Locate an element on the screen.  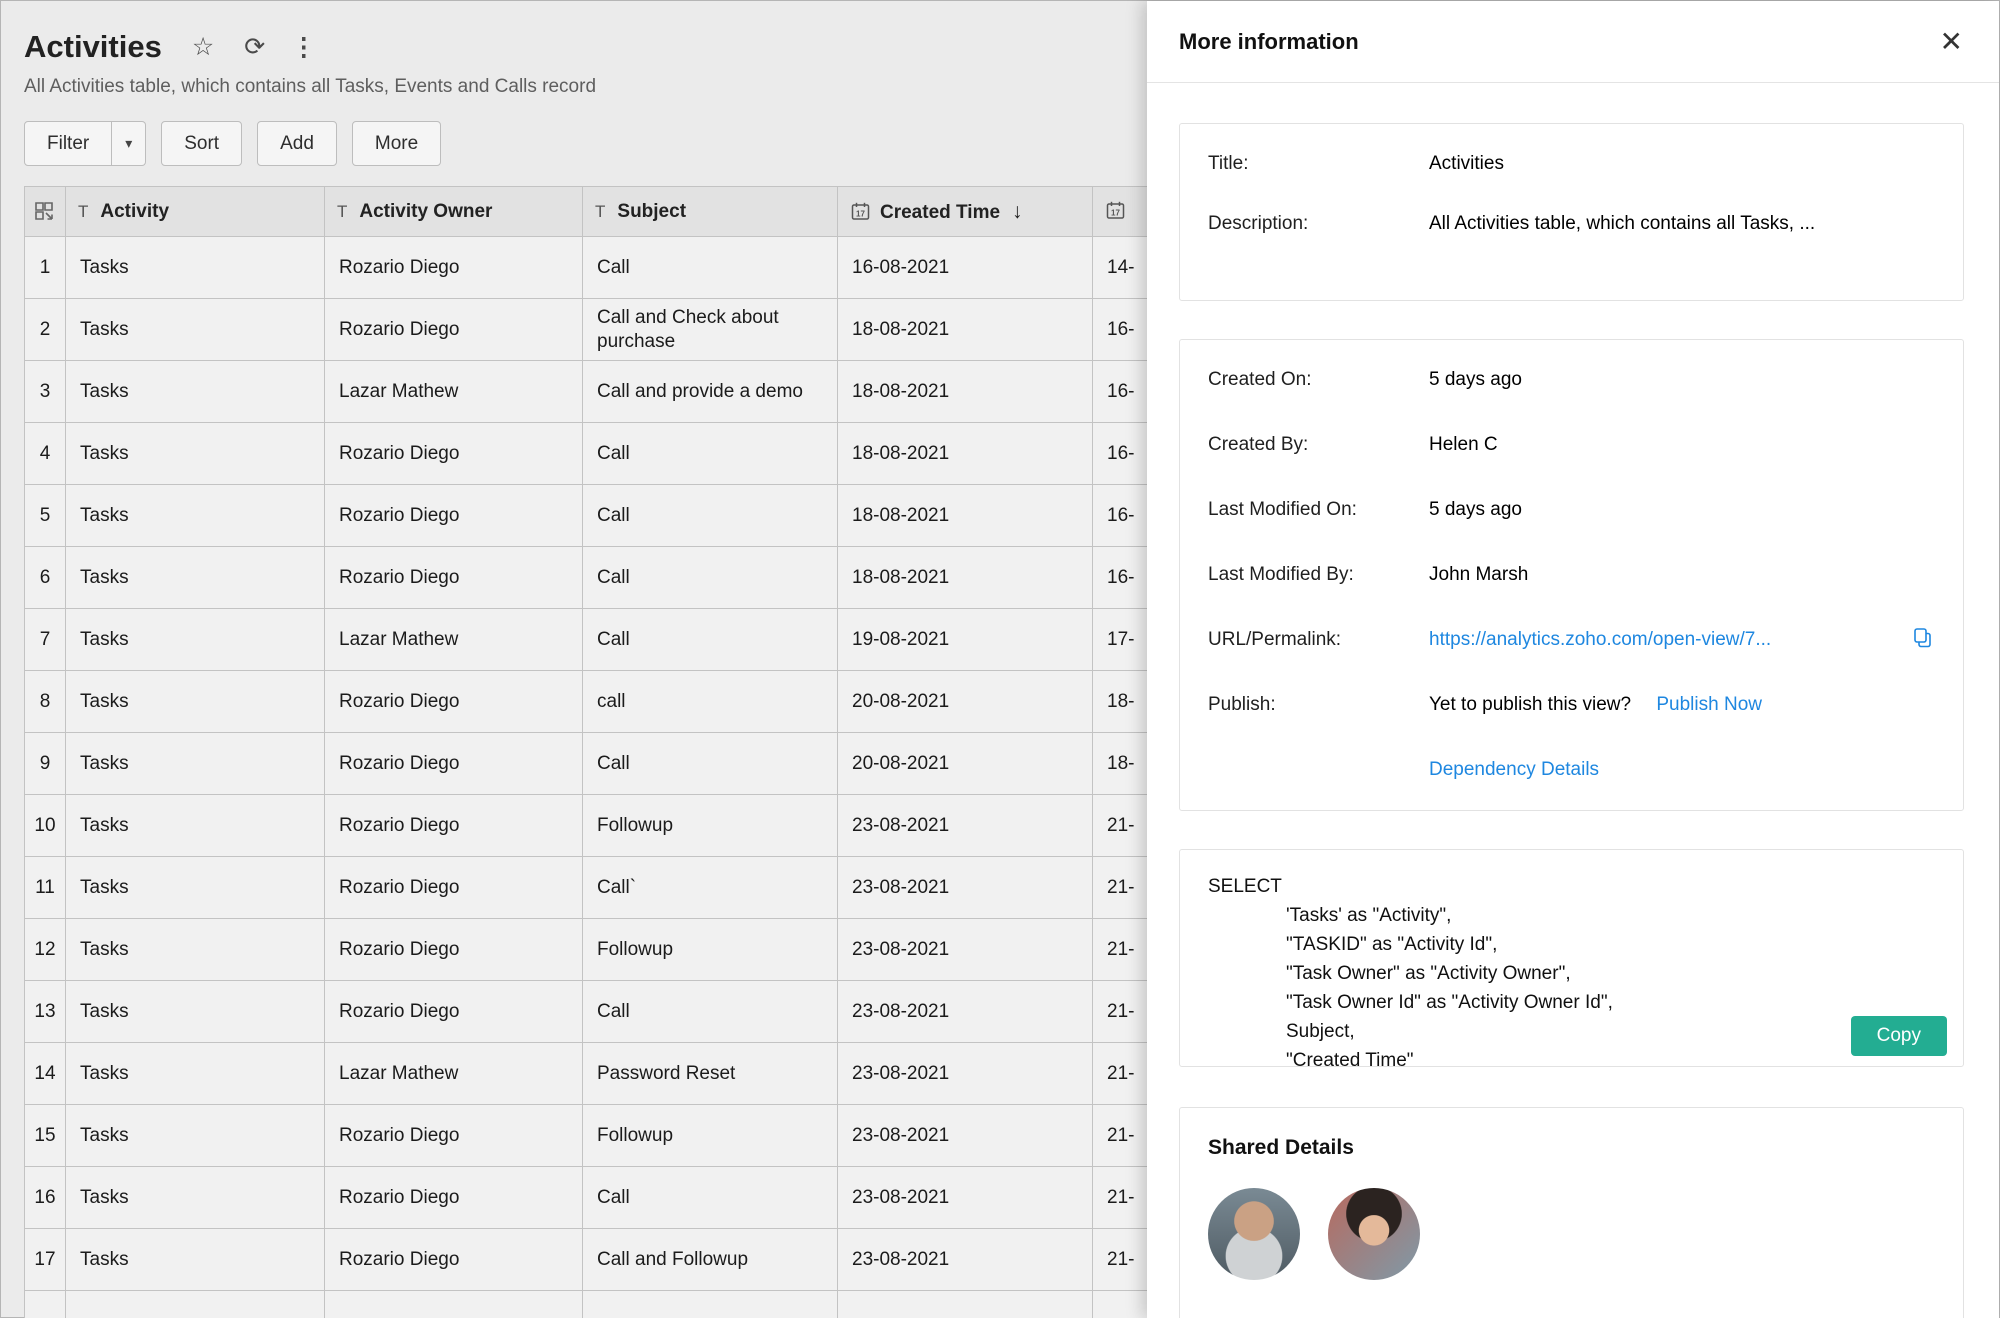
more-button: More is located at coordinates (396, 143).